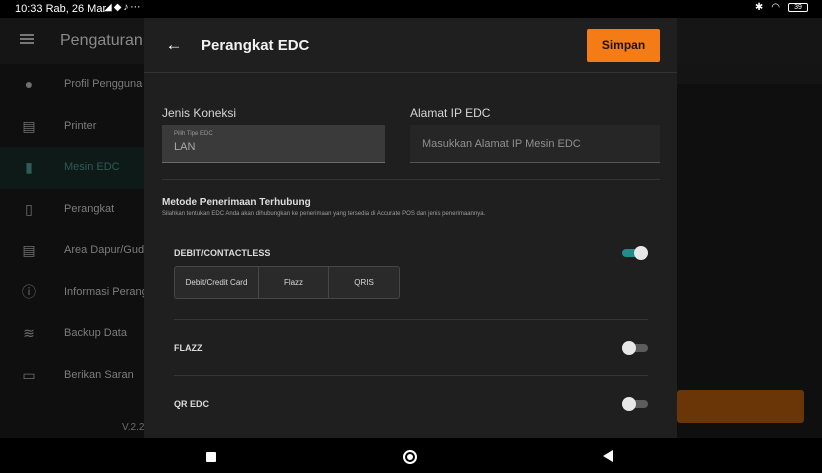 The image size is (822, 473). Describe the element at coordinates (759, 7) in the screenshot. I see `bluetooth-icon: ✱` at that location.